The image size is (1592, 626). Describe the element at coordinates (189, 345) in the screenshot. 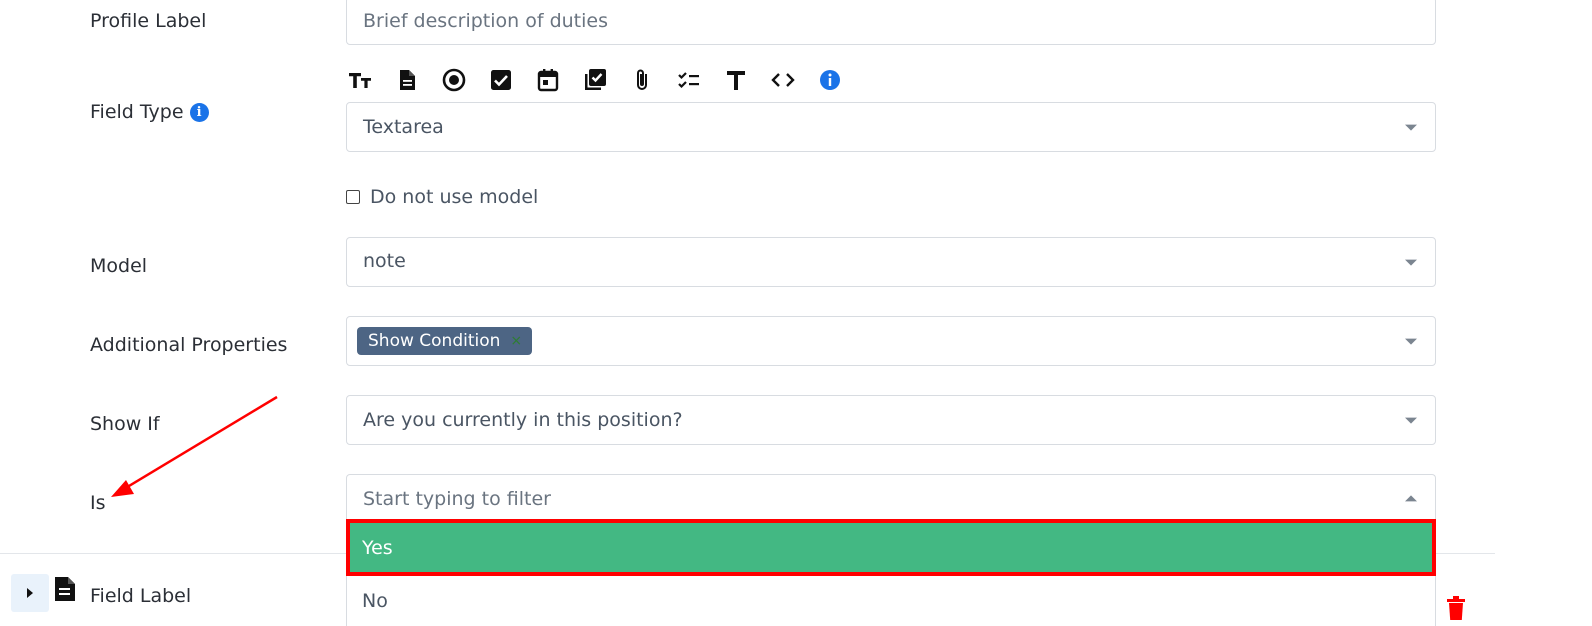

I see `additional-properties-label: Additional Properties` at that location.